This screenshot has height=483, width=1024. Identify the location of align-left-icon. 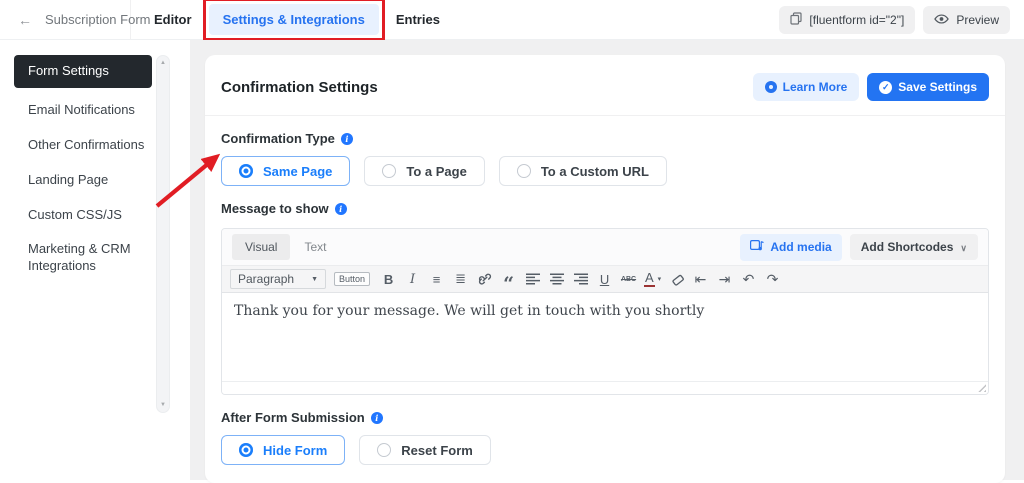
(532, 279).